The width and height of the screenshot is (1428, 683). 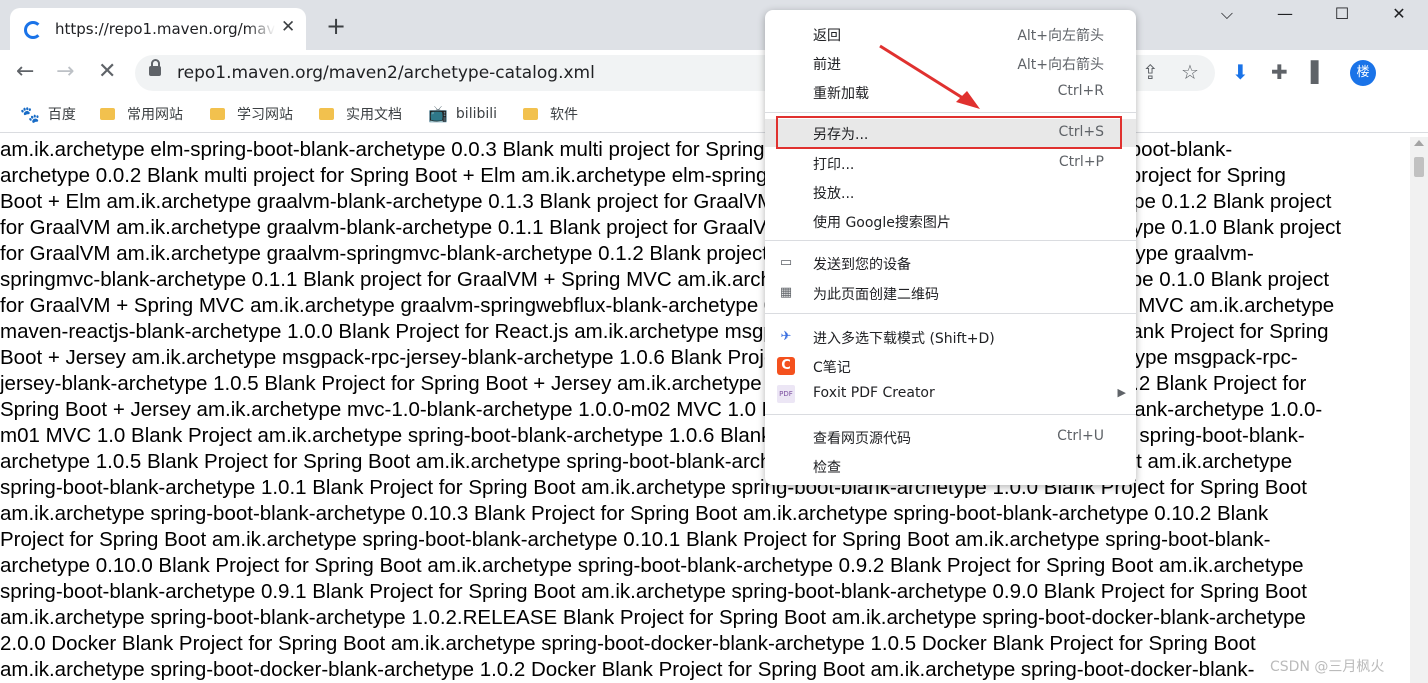 I want to click on menu-item-inspect: 检查, so click(x=950, y=466).